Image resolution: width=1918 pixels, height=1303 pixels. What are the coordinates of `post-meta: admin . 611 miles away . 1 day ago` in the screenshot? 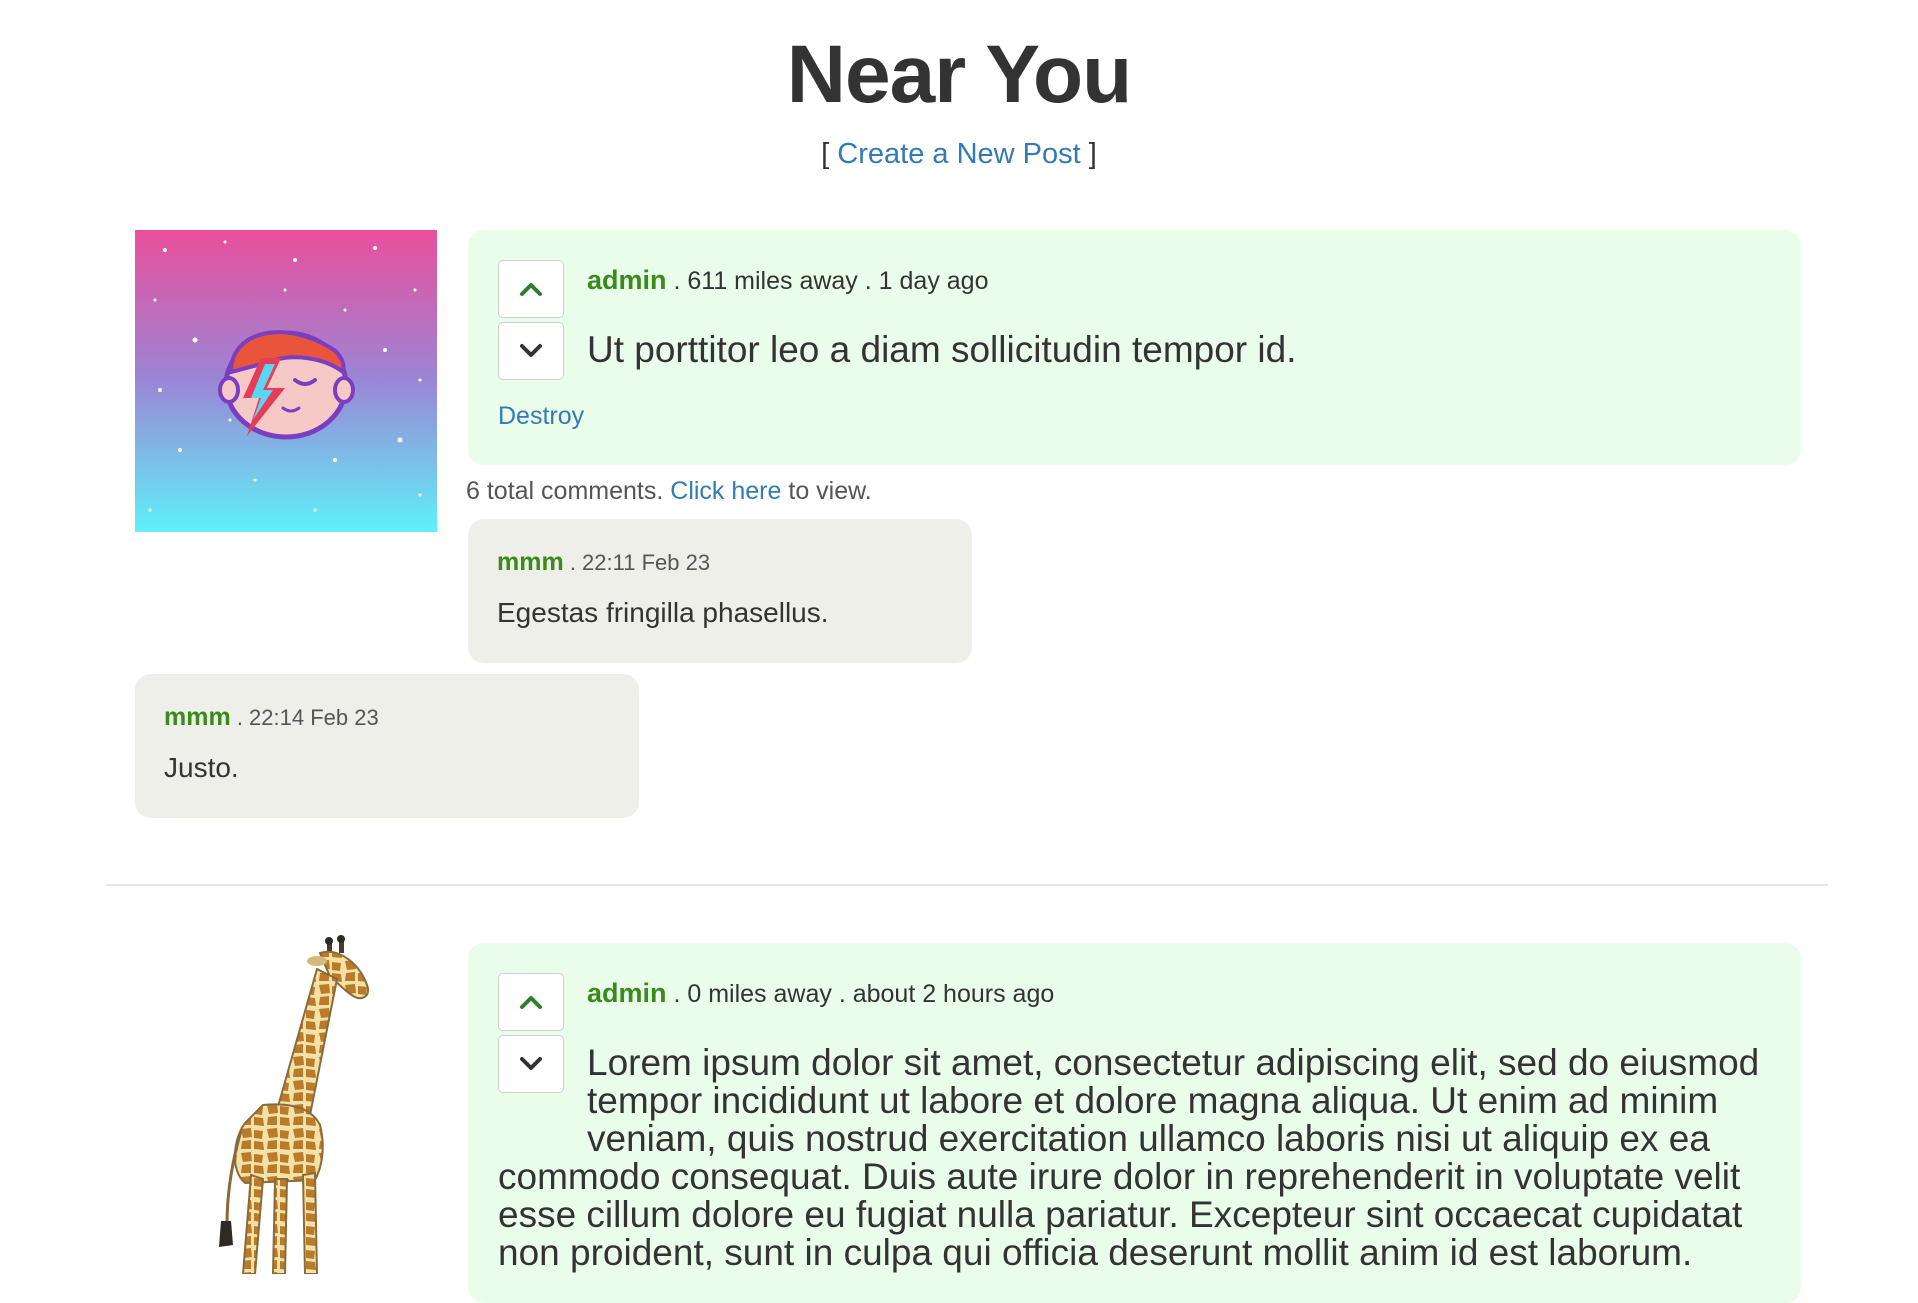 It's located at (787, 280).